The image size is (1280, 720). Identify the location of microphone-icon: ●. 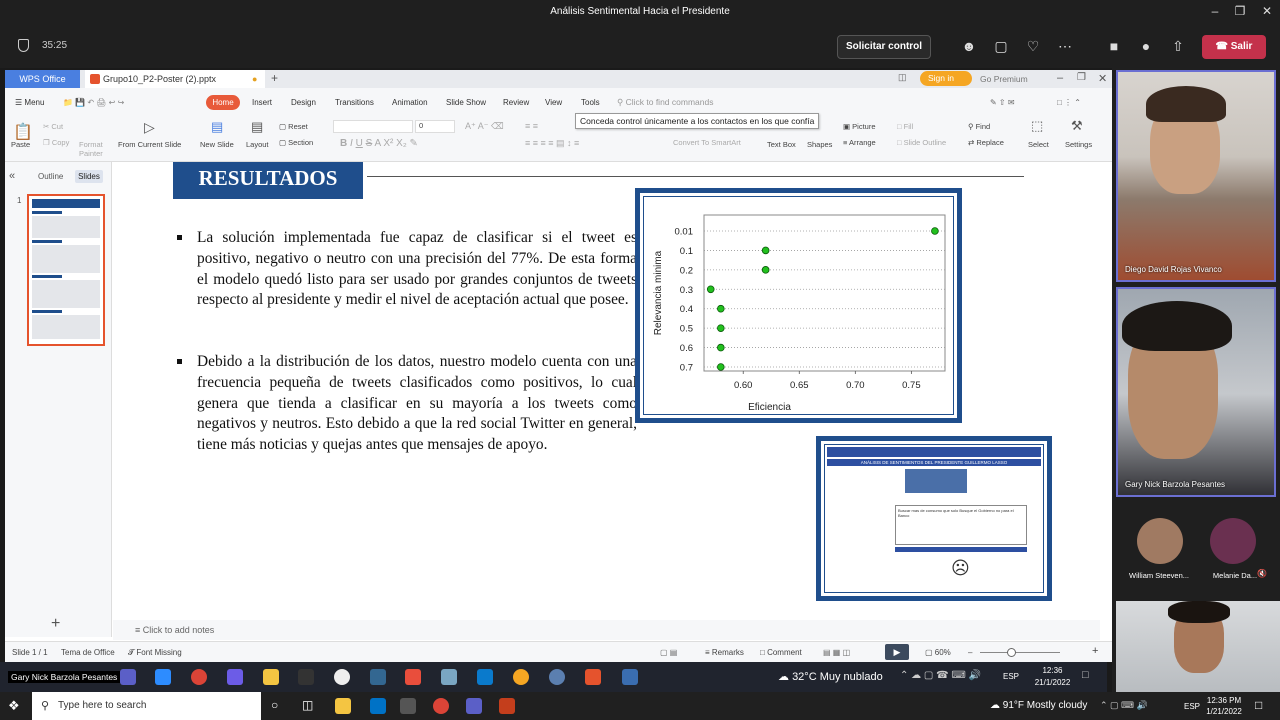
(1146, 46).